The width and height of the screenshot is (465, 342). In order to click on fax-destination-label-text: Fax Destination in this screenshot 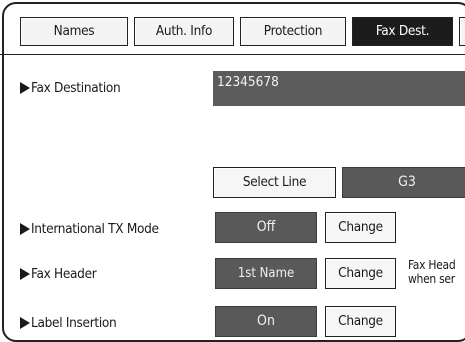, I will do `click(76, 88)`.